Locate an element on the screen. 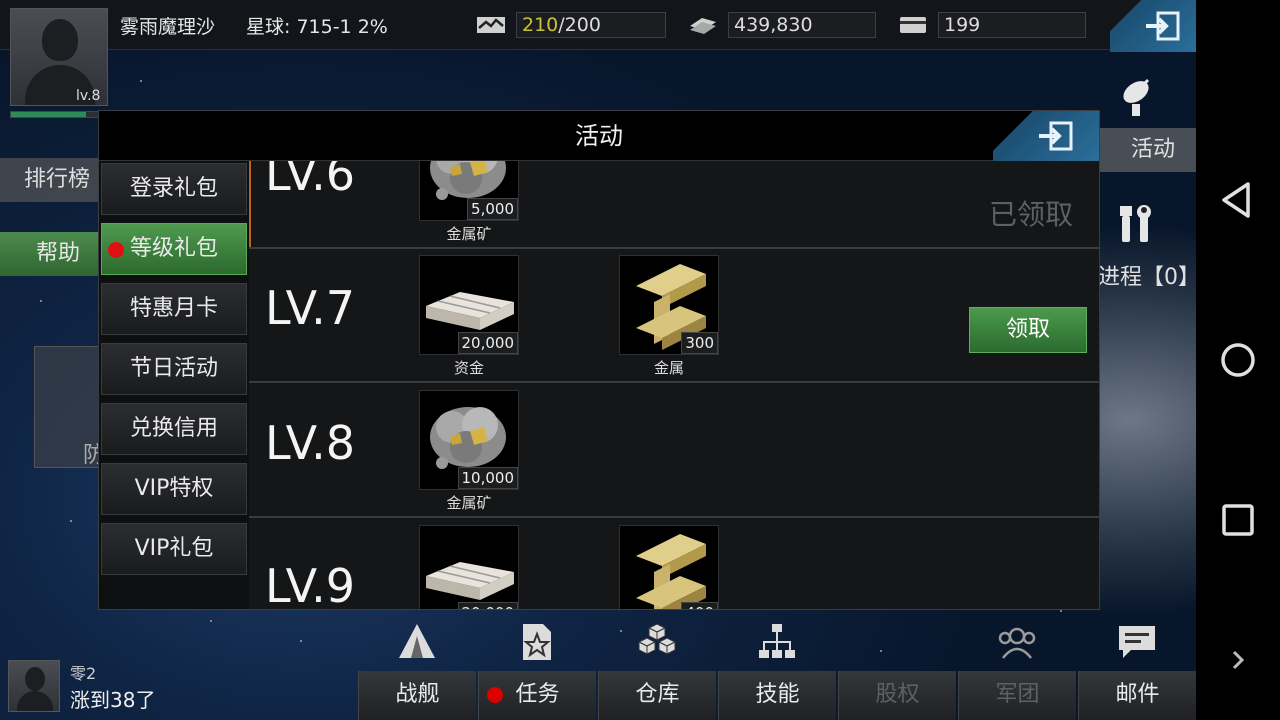 The height and width of the screenshot is (720, 1280). tab-7: VIP礼包 is located at coordinates (174, 549).